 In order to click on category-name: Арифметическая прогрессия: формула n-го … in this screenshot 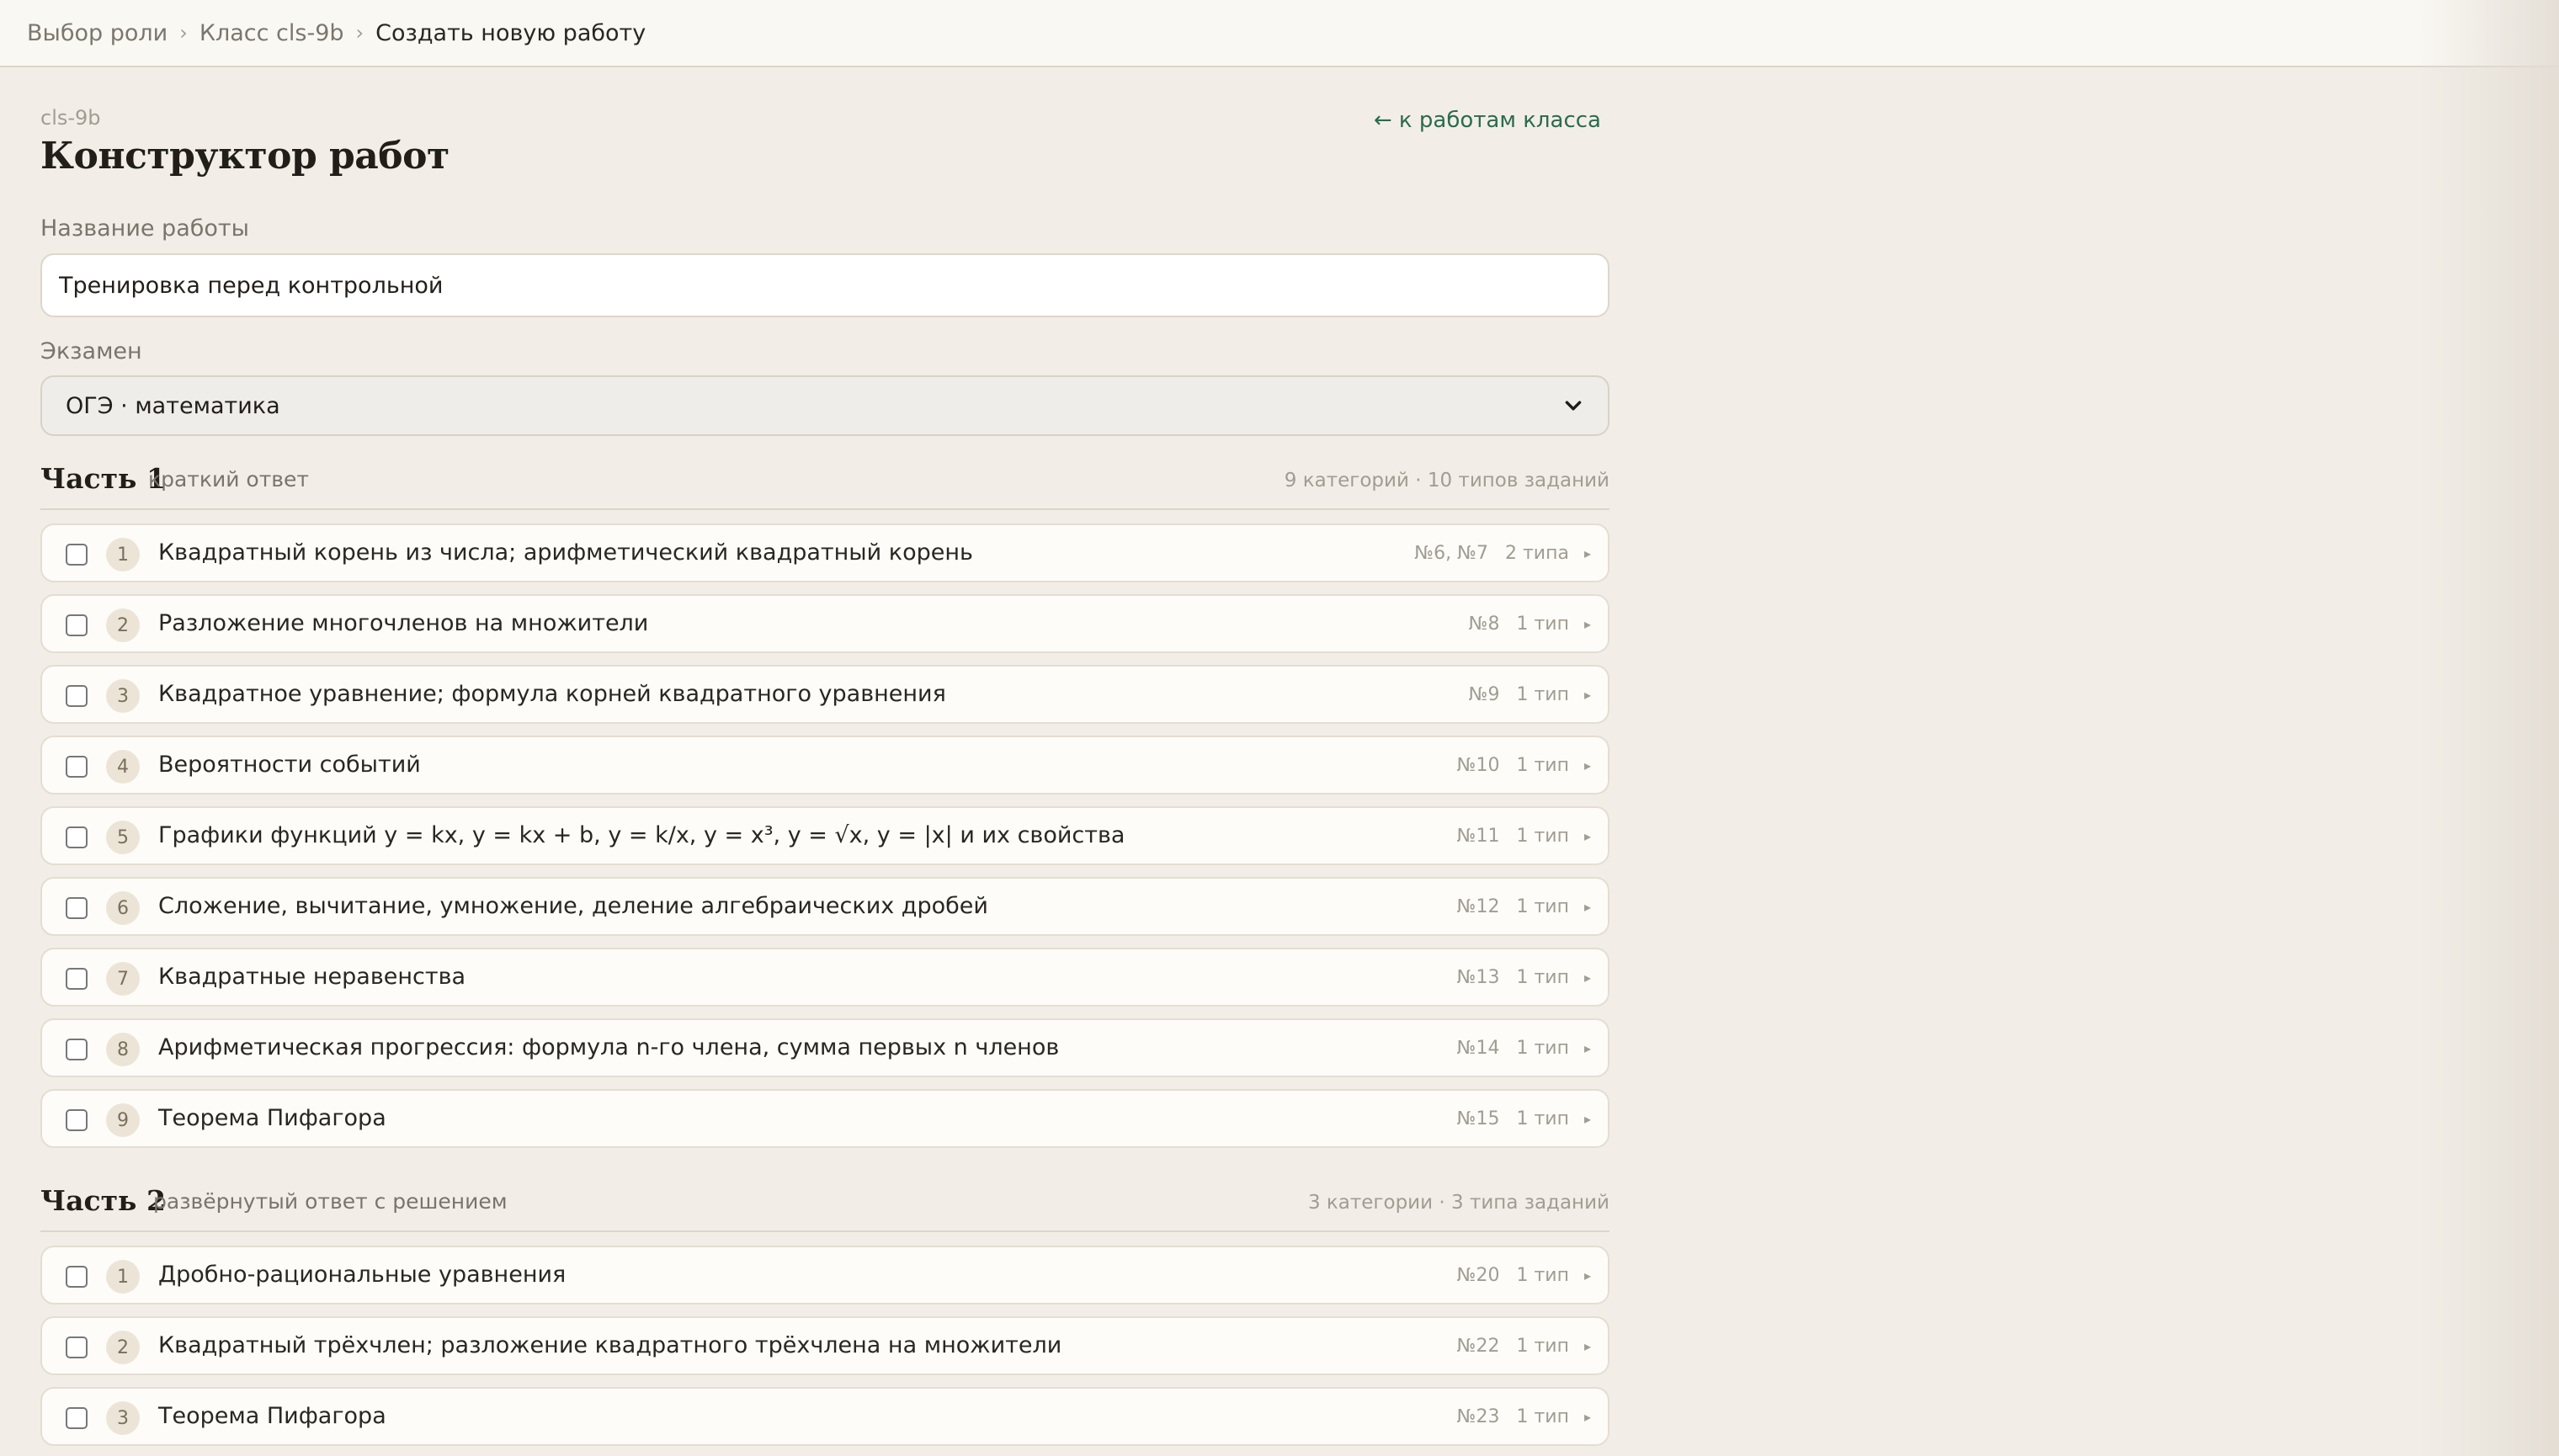, I will do `click(609, 1047)`.